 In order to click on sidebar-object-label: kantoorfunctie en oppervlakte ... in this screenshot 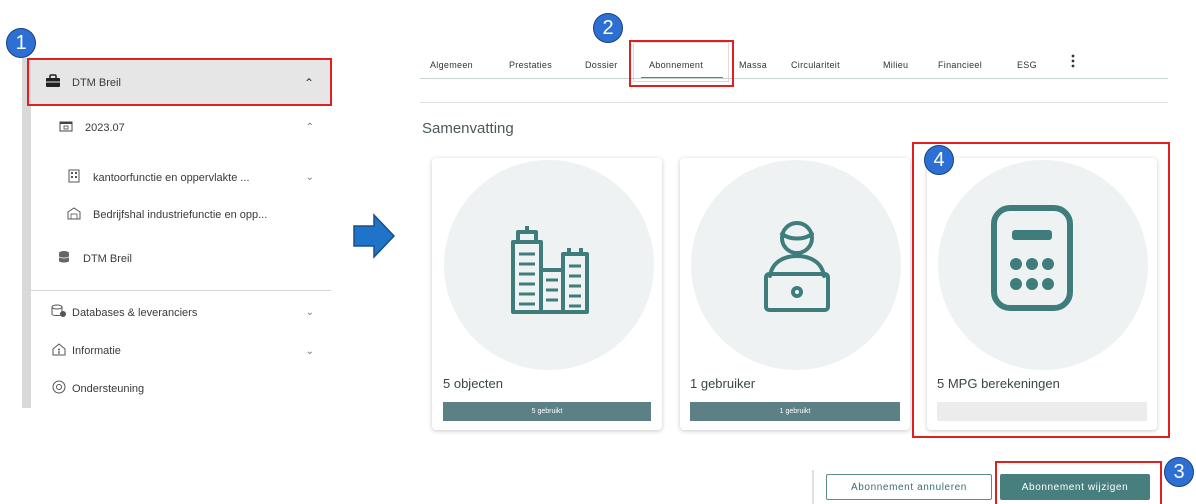, I will do `click(171, 177)`.